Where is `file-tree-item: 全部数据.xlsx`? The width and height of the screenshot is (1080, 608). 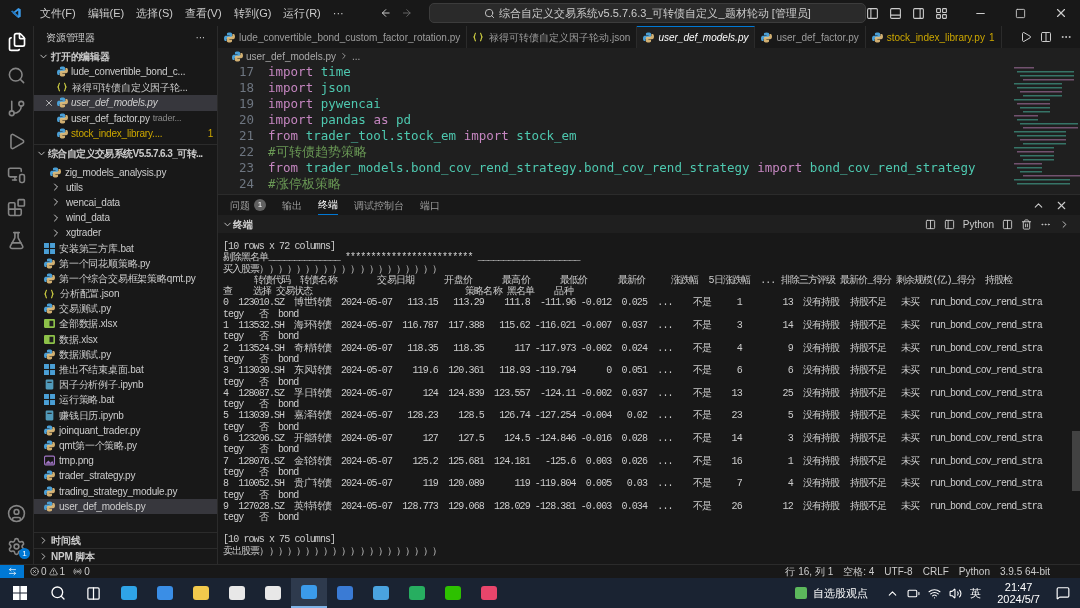 file-tree-item: 全部数据.xlsx is located at coordinates (125, 324).